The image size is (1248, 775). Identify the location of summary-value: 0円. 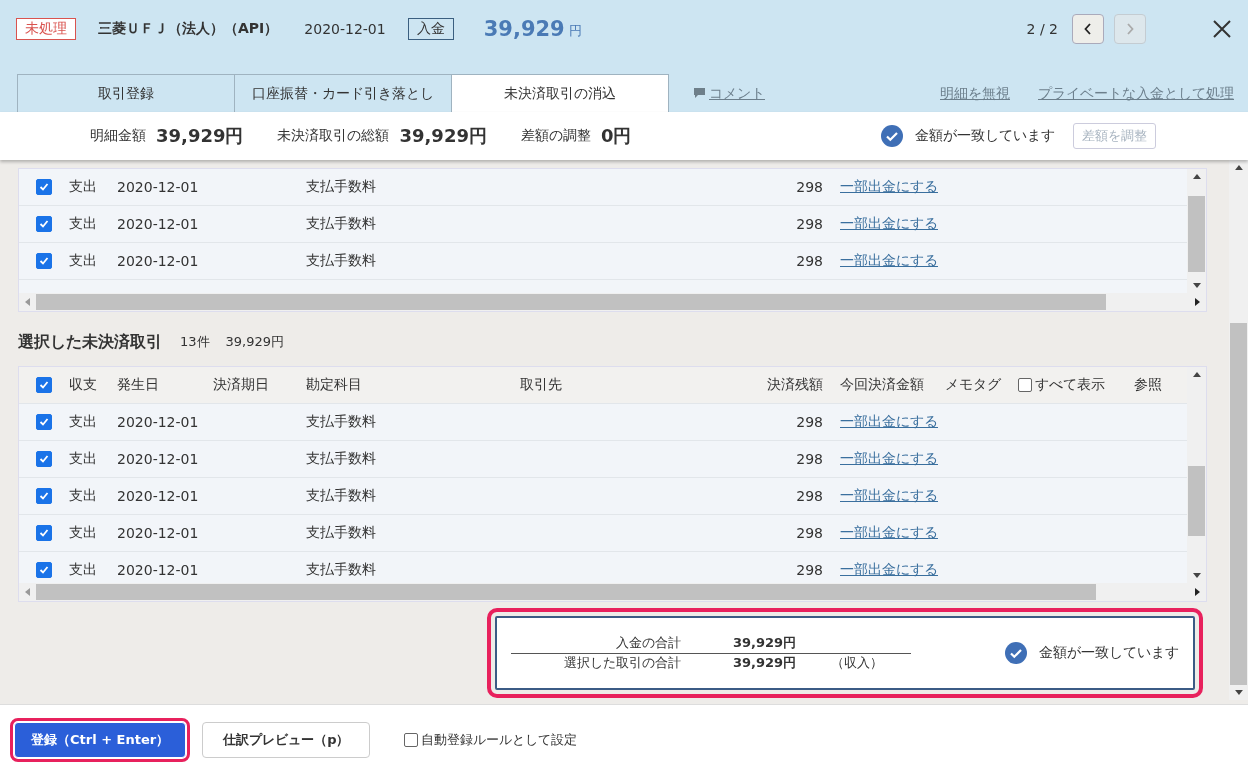
(616, 136).